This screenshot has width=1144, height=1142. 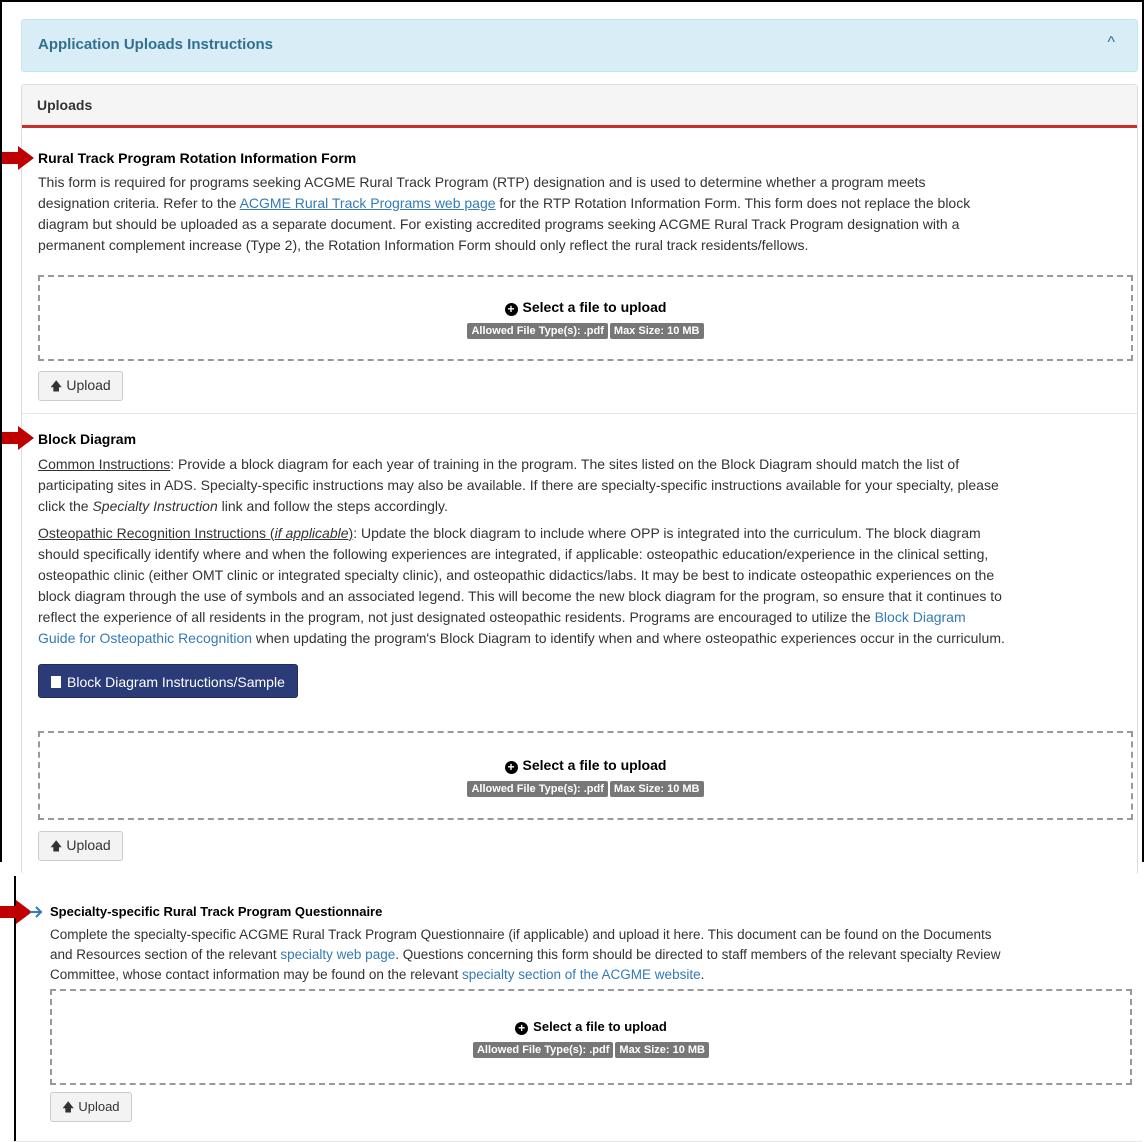 I want to click on acgme-rtp-web-page-link: ACGME Rural Track Programs web page, so click(x=368, y=203).